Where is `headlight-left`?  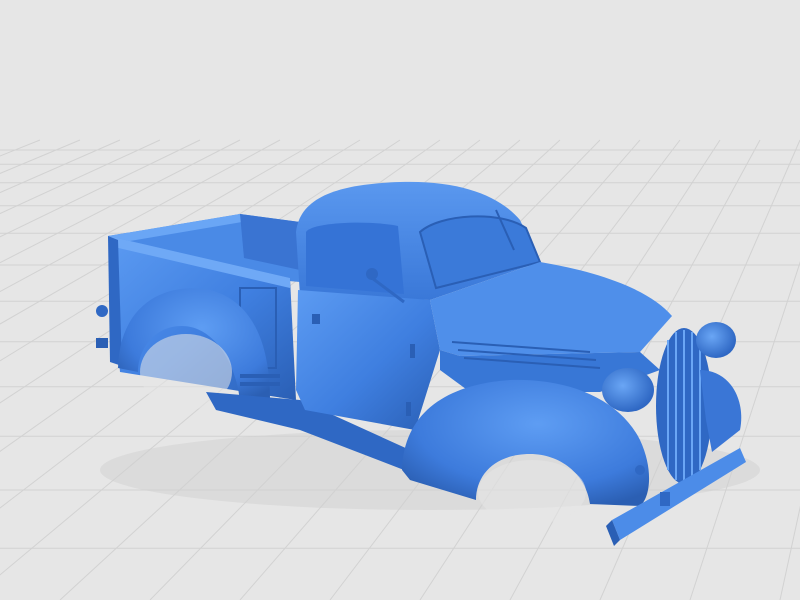 headlight-left is located at coordinates (628, 390).